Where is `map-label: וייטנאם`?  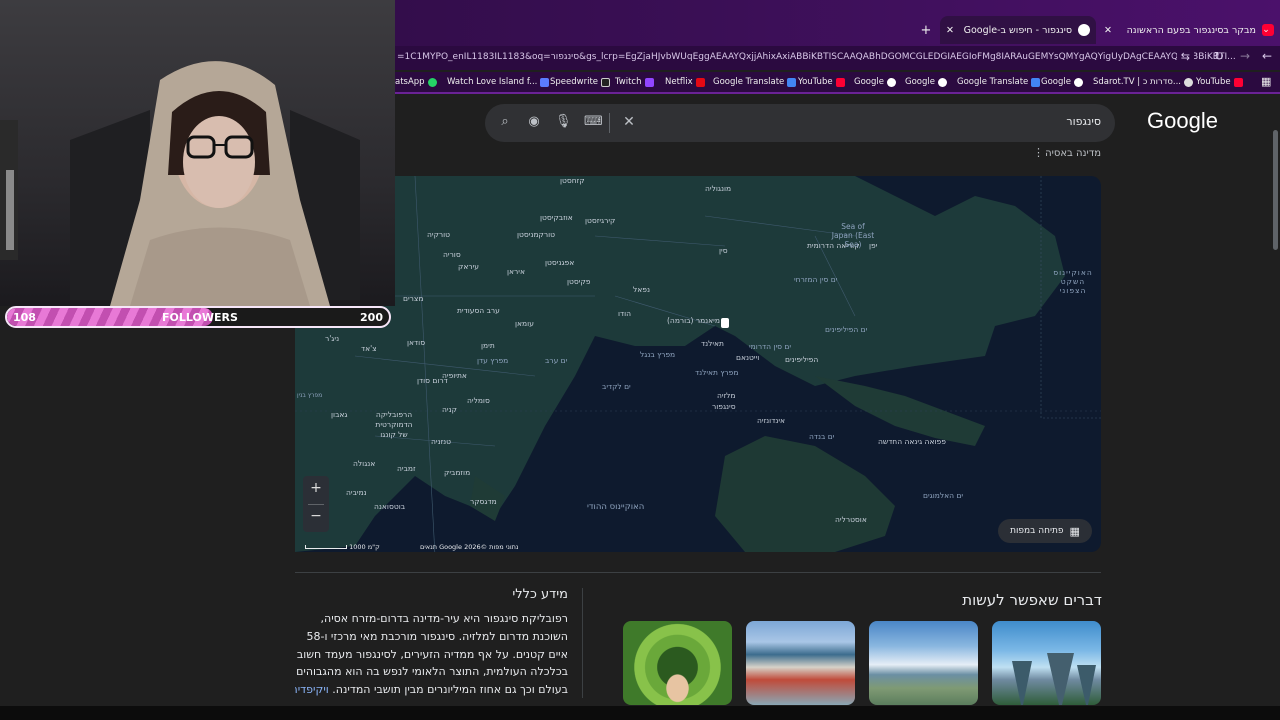 map-label: וייטנאם is located at coordinates (748, 357).